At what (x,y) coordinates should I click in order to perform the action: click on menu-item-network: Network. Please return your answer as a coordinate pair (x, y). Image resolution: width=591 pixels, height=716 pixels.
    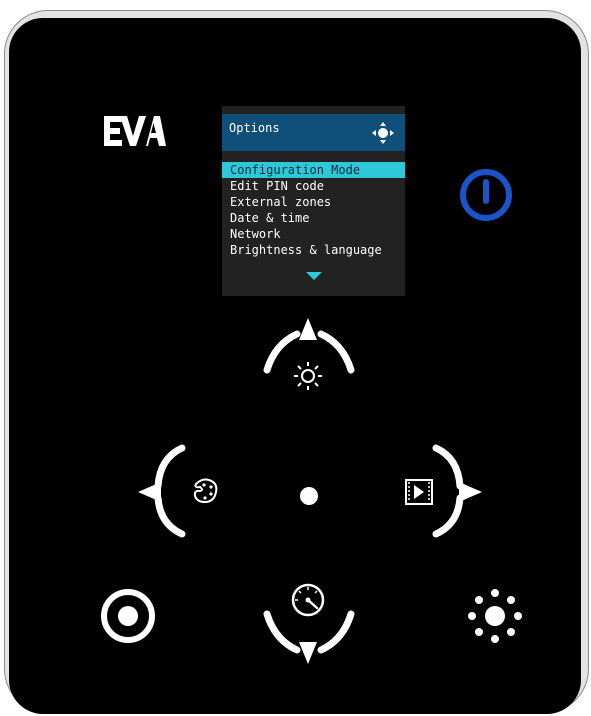
    Looking at the image, I should click on (313, 234).